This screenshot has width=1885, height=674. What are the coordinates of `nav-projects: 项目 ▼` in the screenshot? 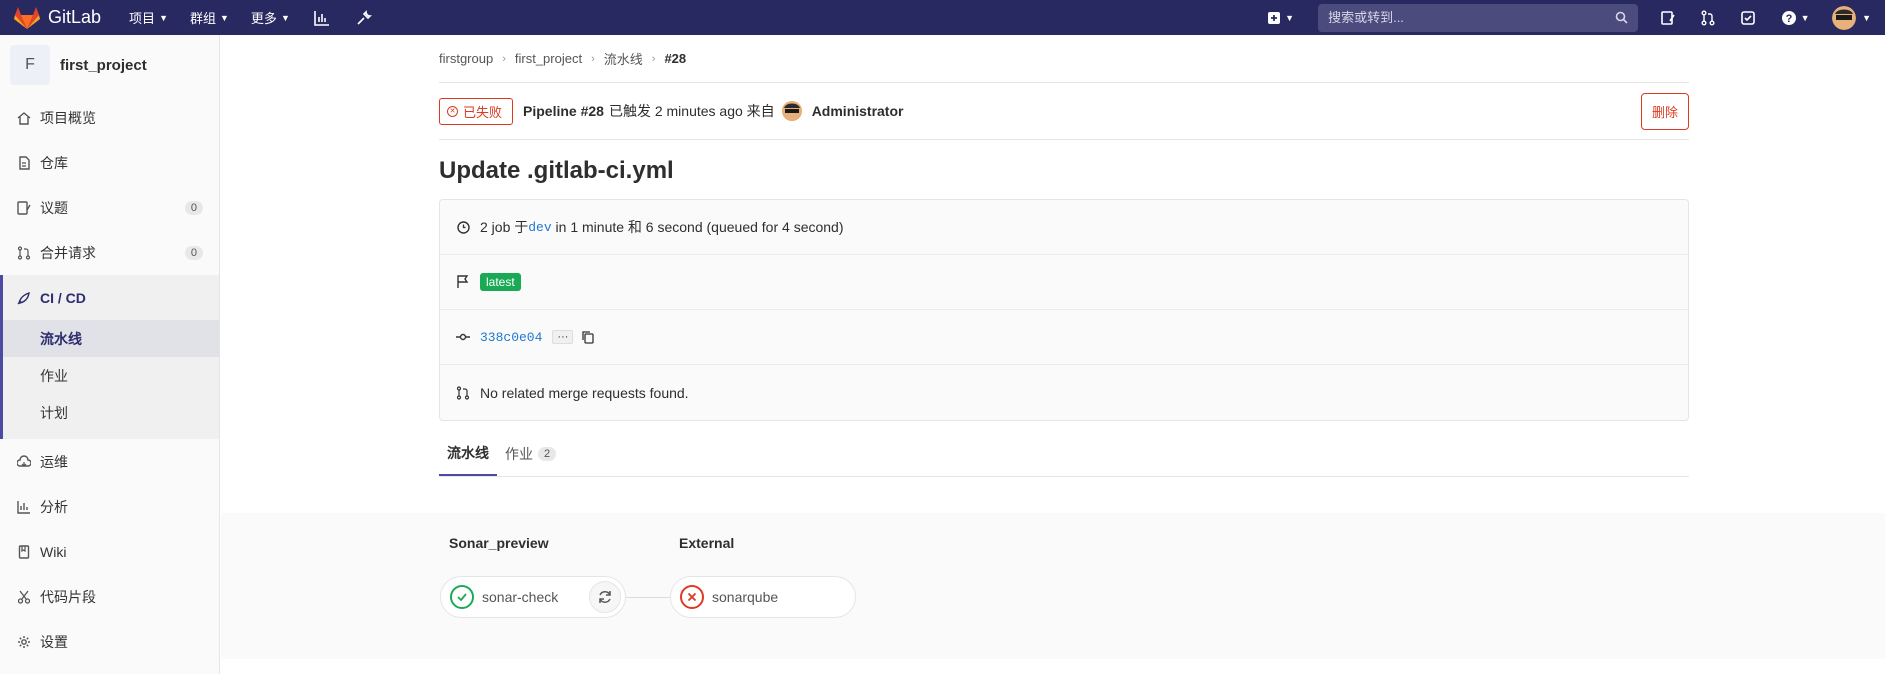 It's located at (148, 17).